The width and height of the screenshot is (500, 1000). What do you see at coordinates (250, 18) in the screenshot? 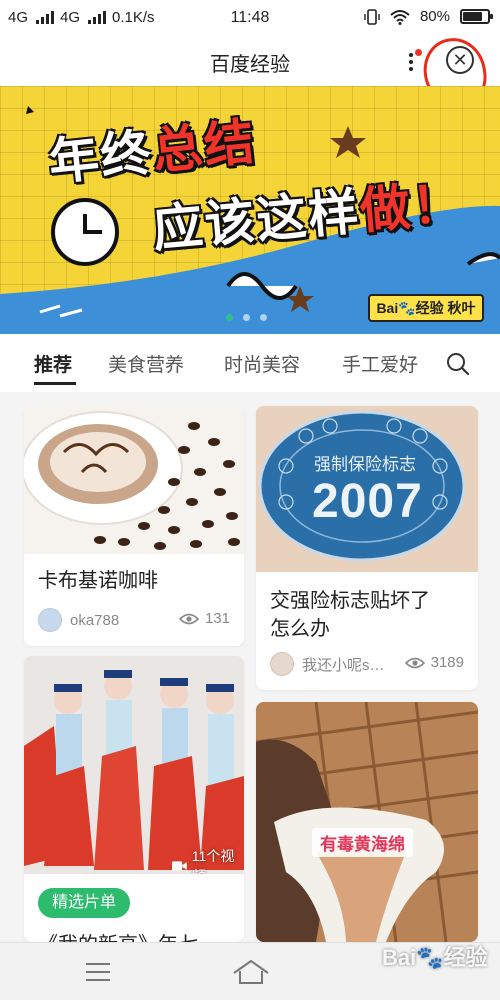
I see `status-bar: 4G 4G 0.1K/s 11:48 80%` at bounding box center [250, 18].